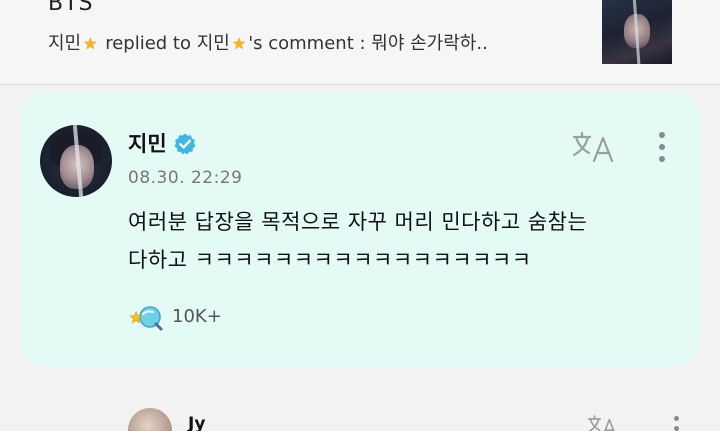 The height and width of the screenshot is (431, 720). Describe the element at coordinates (65, 43) in the screenshot. I see `actor-name: 지민` at that location.